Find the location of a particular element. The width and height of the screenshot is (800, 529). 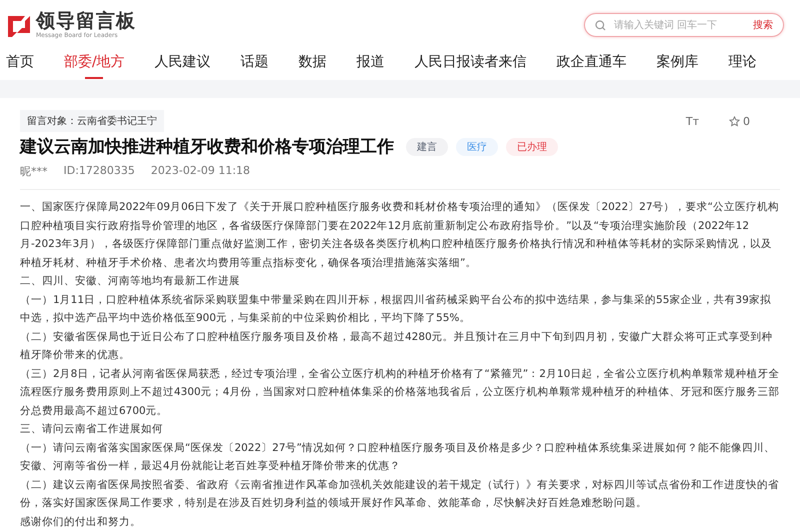

author-name: 昵*** is located at coordinates (34, 171).